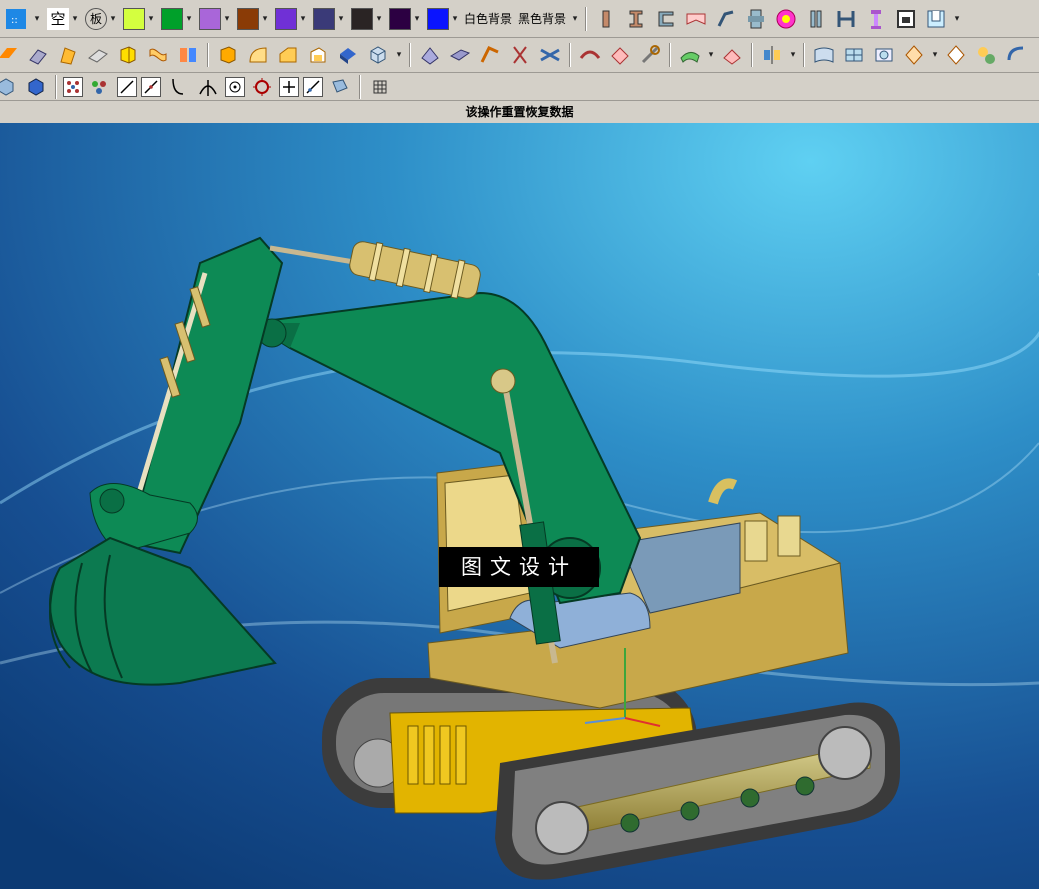 This screenshot has width=1039, height=889. What do you see at coordinates (914, 55) in the screenshot?
I see `transform-icon` at bounding box center [914, 55].